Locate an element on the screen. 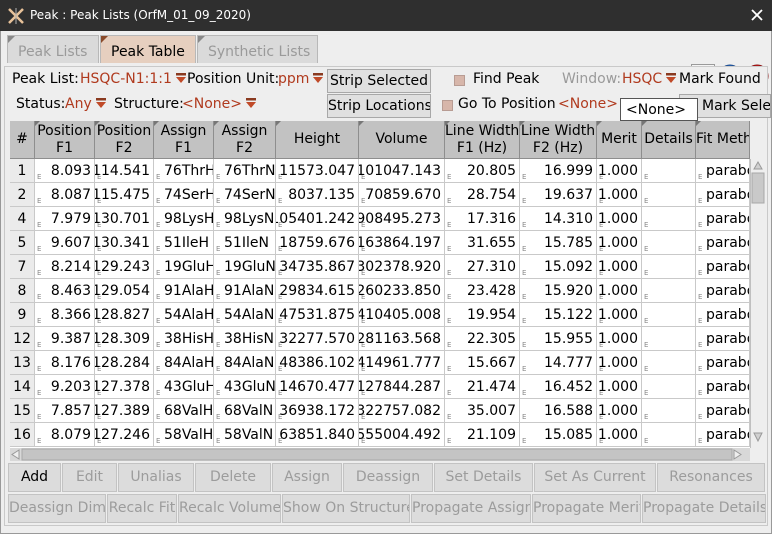  strip-selected-button: Strip Selected is located at coordinates (379, 81).